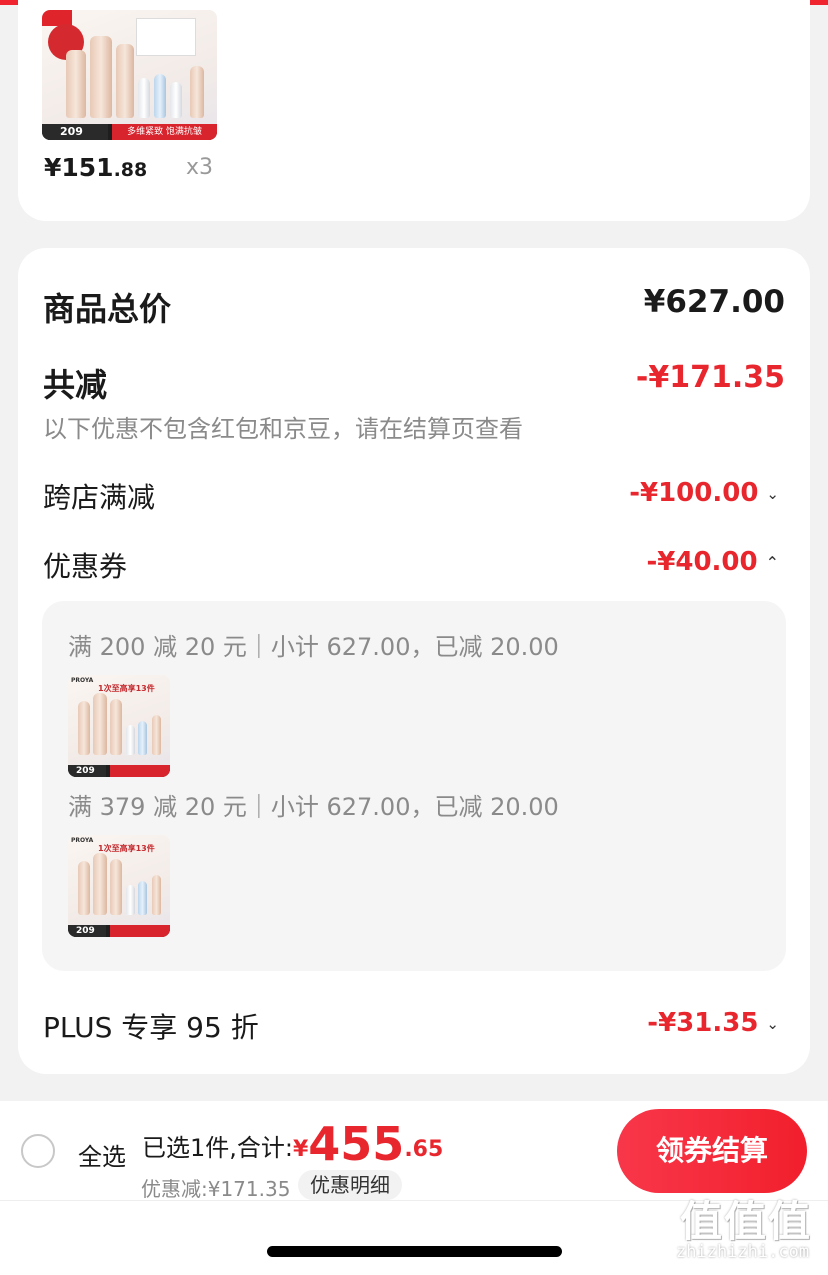 This screenshot has height=1275, width=828. What do you see at coordinates (283, 429) in the screenshot?
I see `discount-note: 以下优惠不包含红包和京豆，请在结算页查看` at bounding box center [283, 429].